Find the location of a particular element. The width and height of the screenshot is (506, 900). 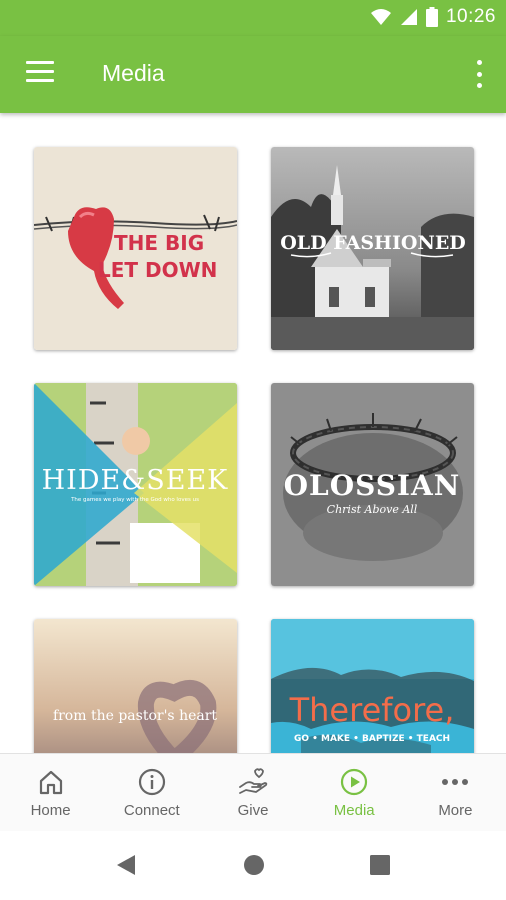

nav-give: Give is located at coordinates (252, 793).